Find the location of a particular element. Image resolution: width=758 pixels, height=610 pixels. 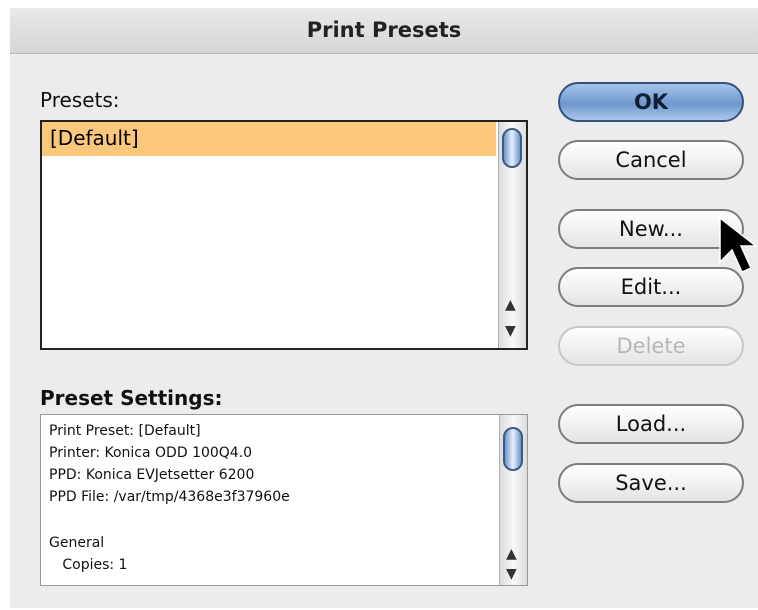

window-title: Print Presets is located at coordinates (384, 30).